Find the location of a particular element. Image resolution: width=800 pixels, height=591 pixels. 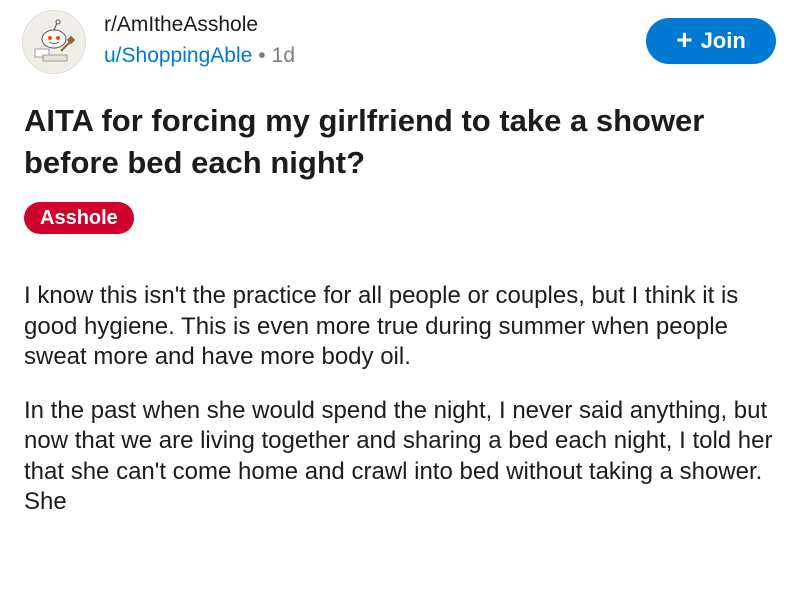

plus-icon: + is located at coordinates (684, 39).